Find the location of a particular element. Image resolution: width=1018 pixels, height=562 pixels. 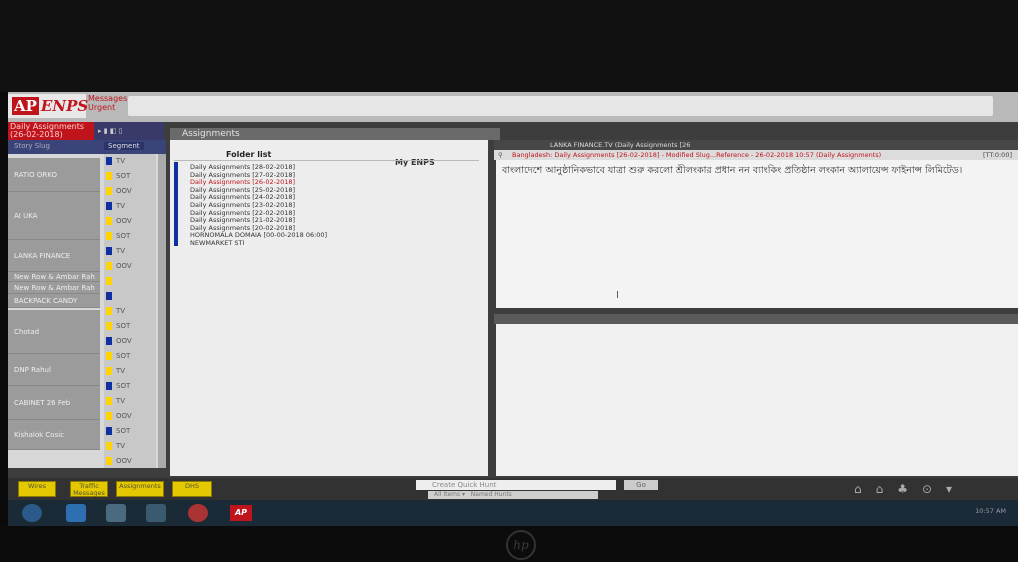

folder-tree-marker is located at coordinates (176, 204).